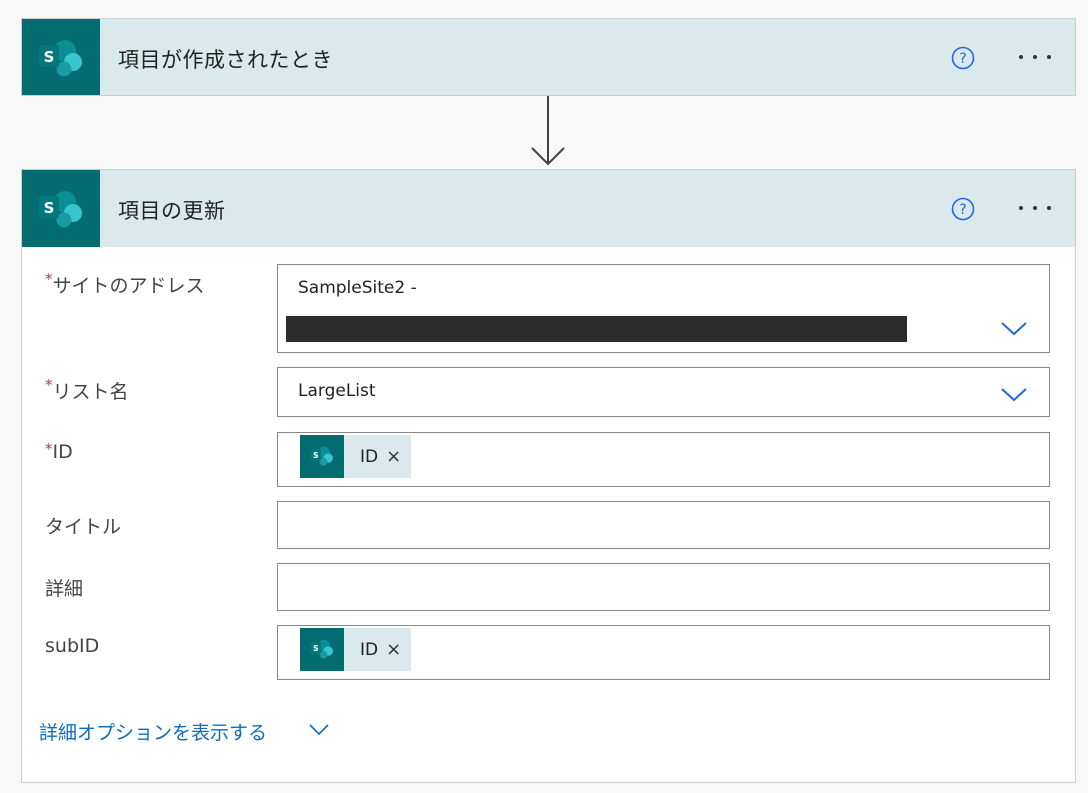 This screenshot has height=793, width=1088. I want to click on id-label: *ID, so click(59, 451).